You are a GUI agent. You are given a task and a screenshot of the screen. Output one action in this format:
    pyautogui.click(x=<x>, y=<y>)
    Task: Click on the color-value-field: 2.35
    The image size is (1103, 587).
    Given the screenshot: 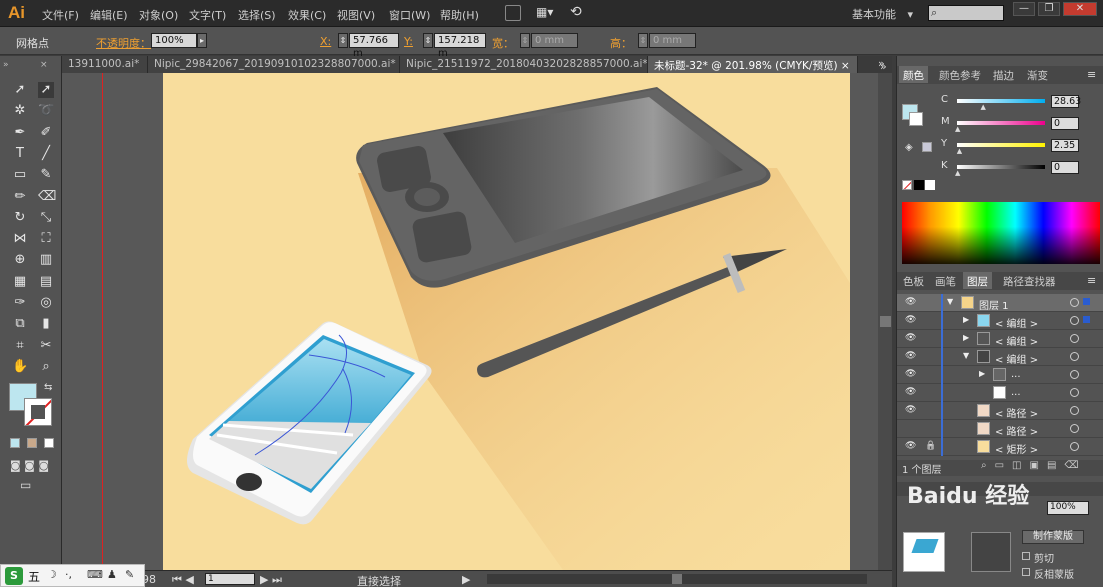 What is the action you would take?
    pyautogui.click(x=1065, y=145)
    